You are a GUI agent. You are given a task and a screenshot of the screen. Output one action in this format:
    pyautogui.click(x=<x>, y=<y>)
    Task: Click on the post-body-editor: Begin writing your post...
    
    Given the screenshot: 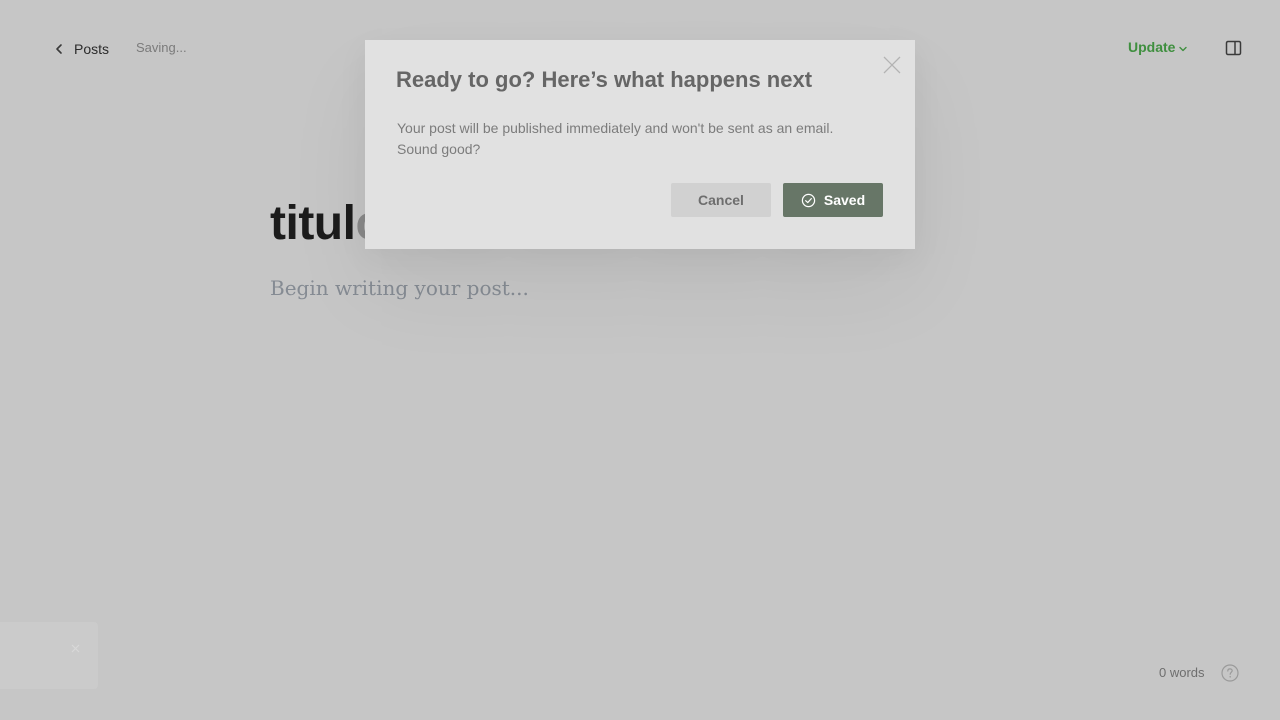 What is the action you would take?
    pyautogui.click(x=399, y=288)
    